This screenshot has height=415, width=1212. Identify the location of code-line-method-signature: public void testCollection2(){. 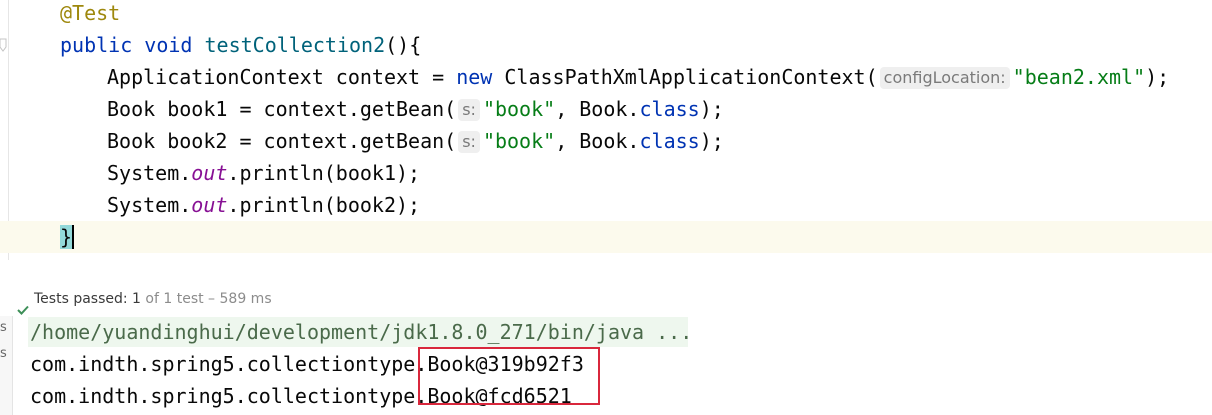
(606, 45).